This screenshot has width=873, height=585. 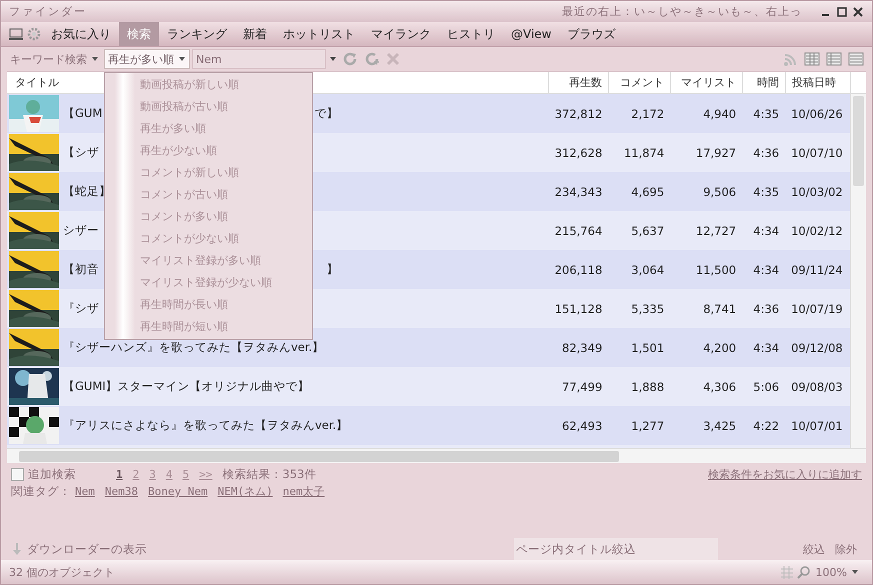 What do you see at coordinates (471, 34) in the screenshot?
I see `menu-tab: ヒストリ` at bounding box center [471, 34].